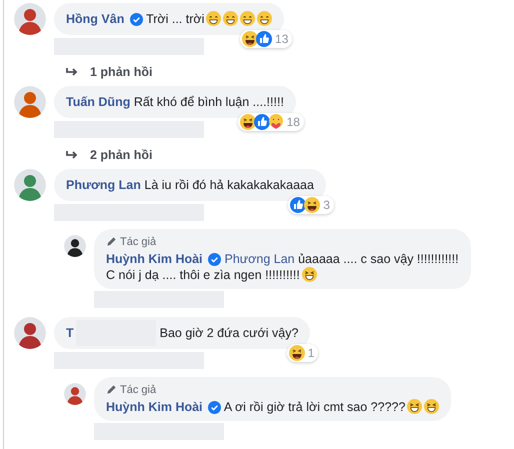  What do you see at coordinates (281, 39) in the screenshot?
I see `reaction-count: 13` at bounding box center [281, 39].